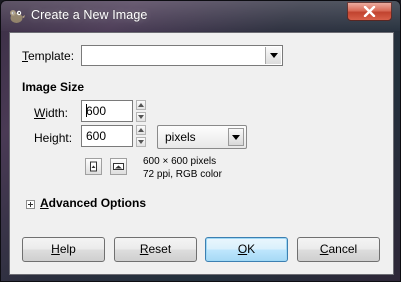 This screenshot has height=282, width=401. What do you see at coordinates (180, 161) in the screenshot?
I see `image-dimensions-text: 600 × 600 pixels` at bounding box center [180, 161].